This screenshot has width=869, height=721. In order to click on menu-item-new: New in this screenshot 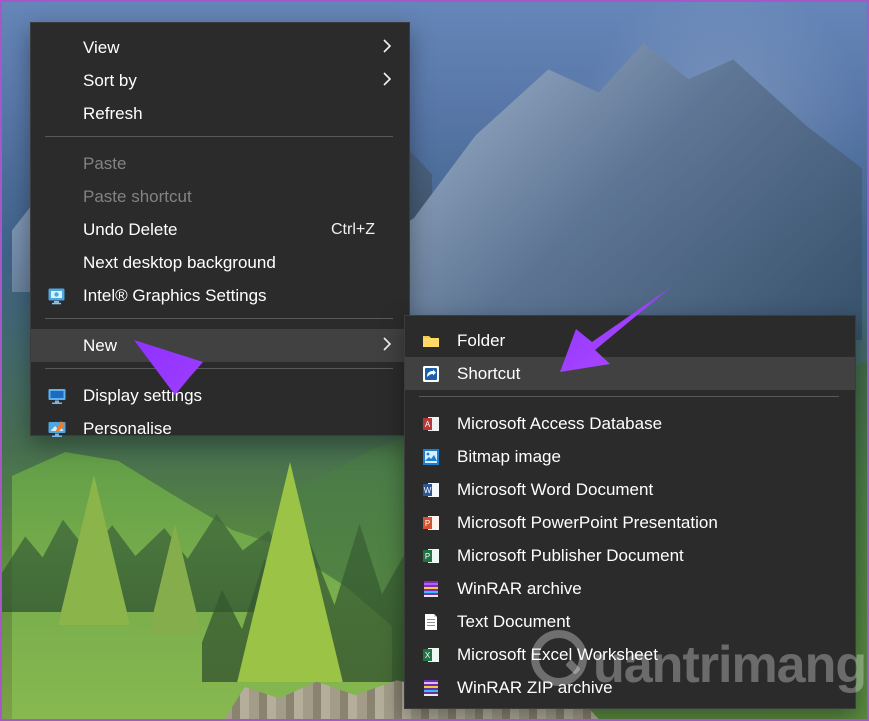, I will do `click(220, 345)`.